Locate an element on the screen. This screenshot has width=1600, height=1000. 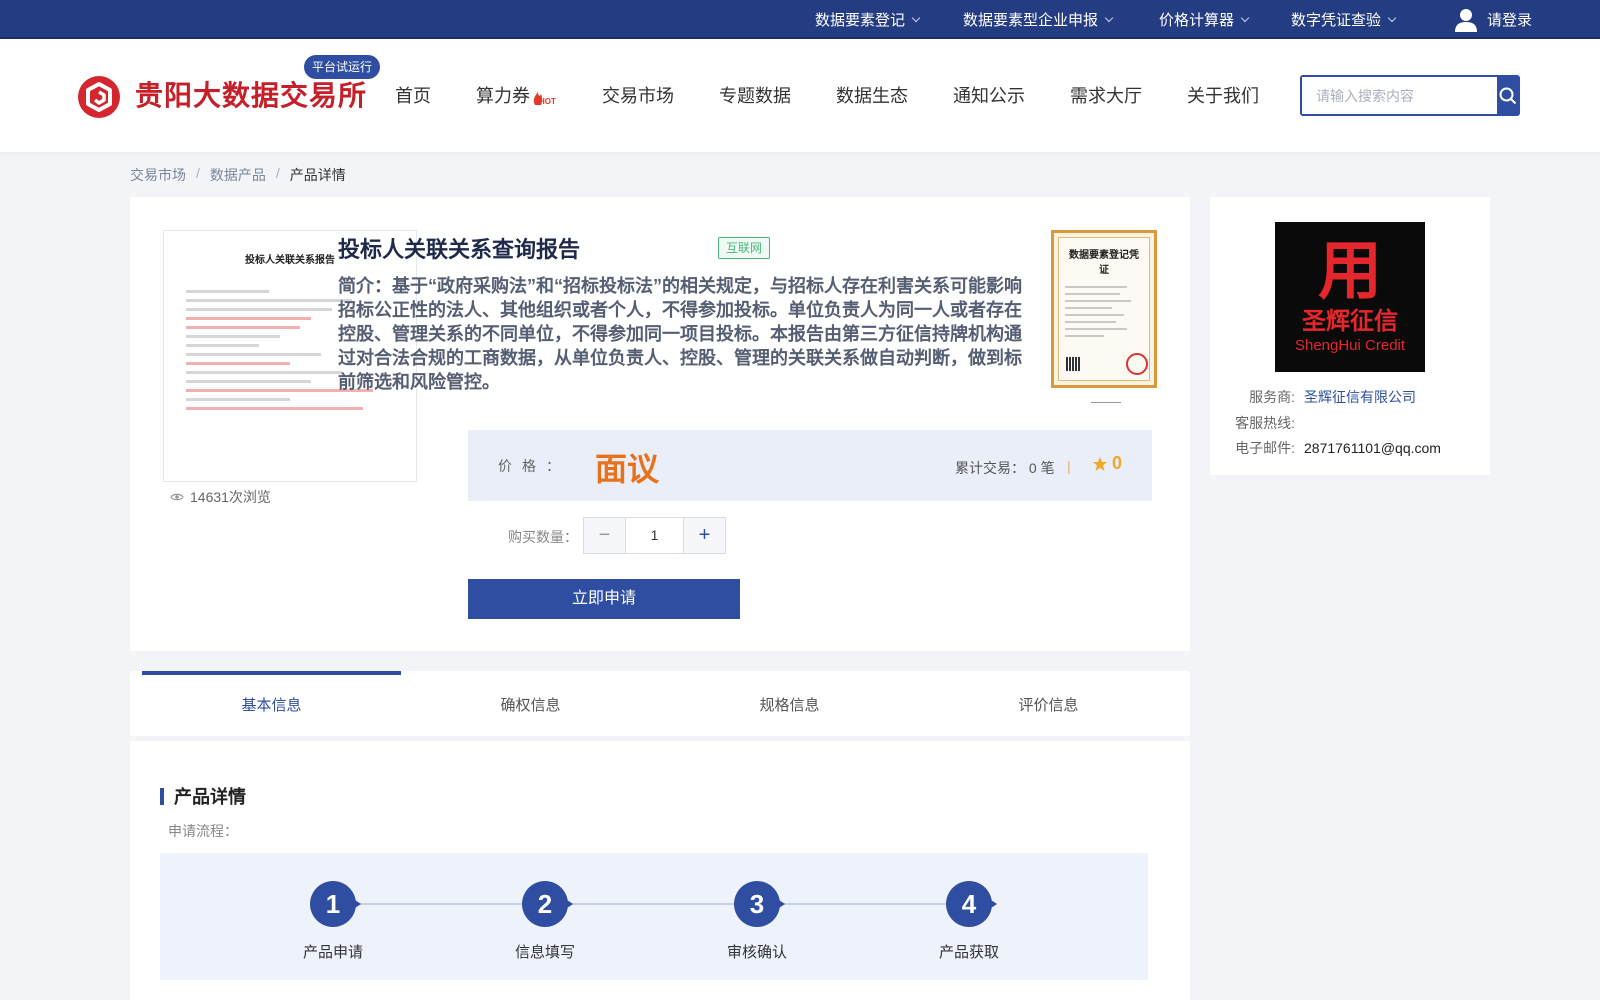
quantity-stepper: − 1 + is located at coordinates (654, 535).